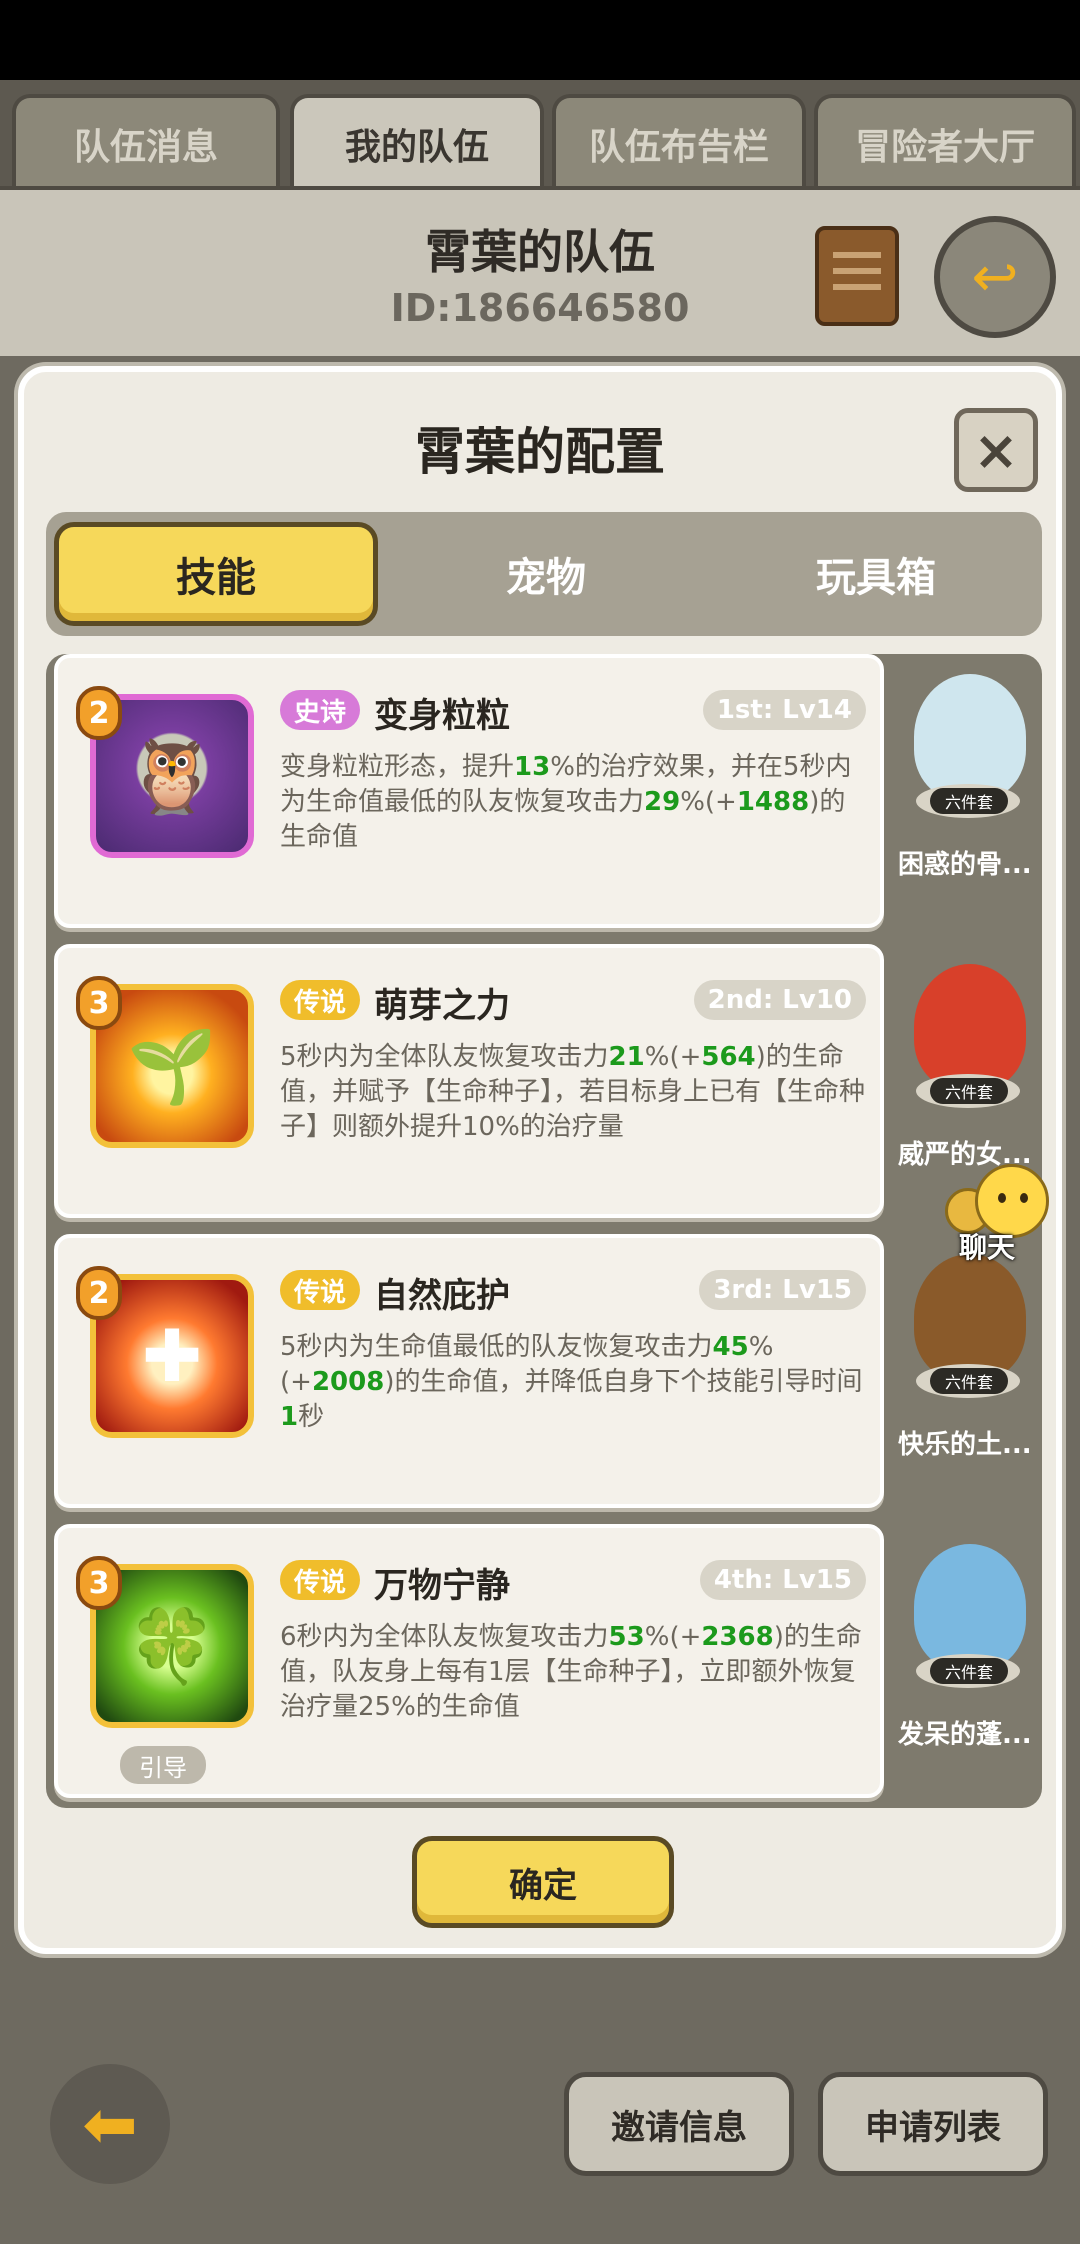 The image size is (1080, 2244). Describe the element at coordinates (987, 1247) in the screenshot. I see `chat-label: 聊天` at that location.